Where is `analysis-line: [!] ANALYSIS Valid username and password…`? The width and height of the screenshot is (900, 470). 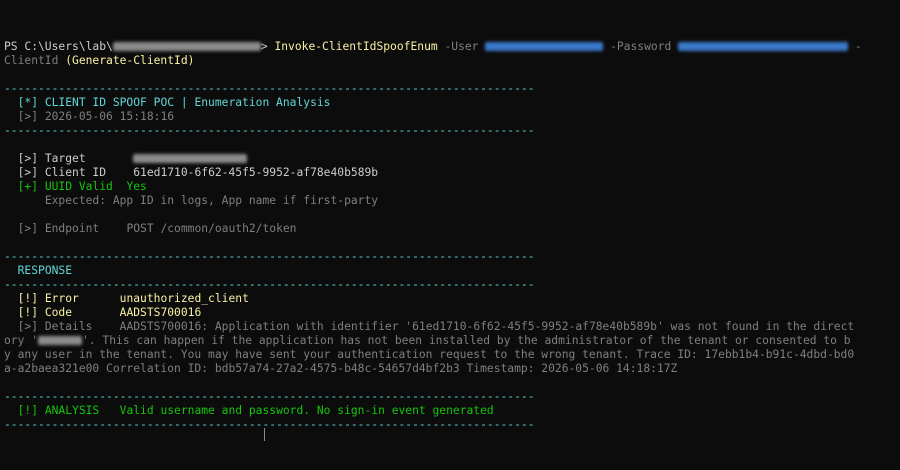 analysis-line: [!] ANALYSIS Valid username and password… is located at coordinates (249, 411).